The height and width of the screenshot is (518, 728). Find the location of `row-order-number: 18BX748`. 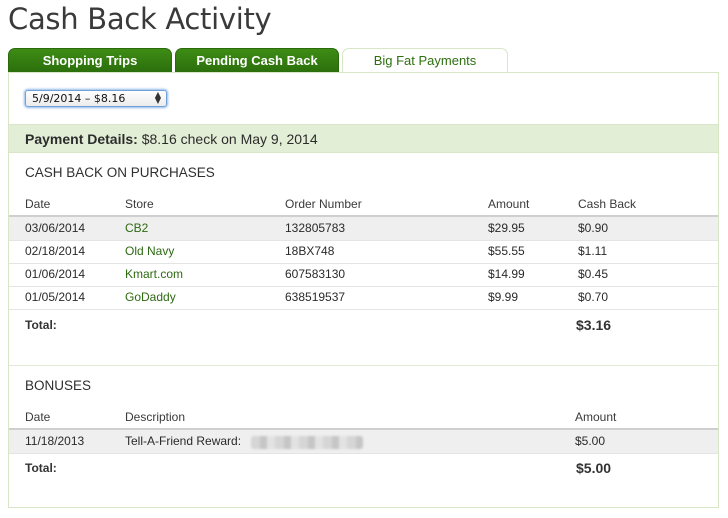

row-order-number: 18BX748 is located at coordinates (310, 251).